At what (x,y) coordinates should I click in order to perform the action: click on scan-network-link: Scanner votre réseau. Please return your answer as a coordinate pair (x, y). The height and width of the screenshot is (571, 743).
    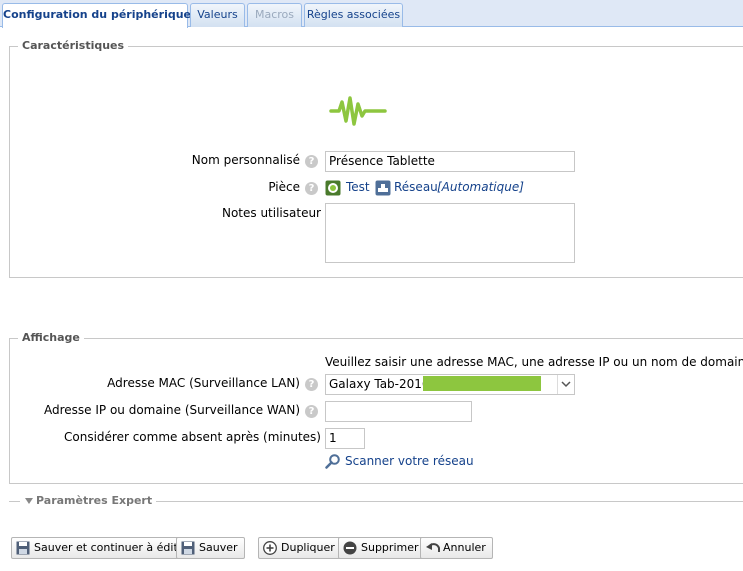
    Looking at the image, I should click on (409, 461).